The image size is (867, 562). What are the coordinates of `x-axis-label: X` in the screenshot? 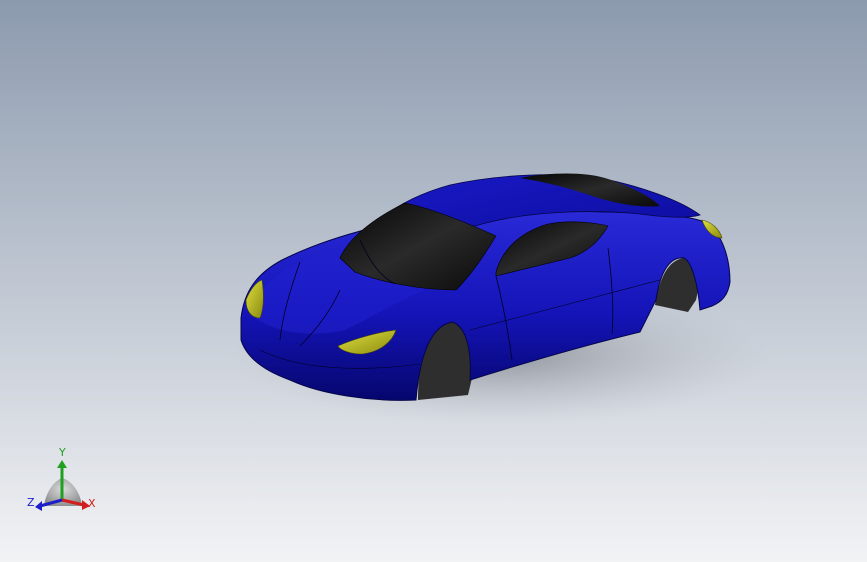 It's located at (92, 503).